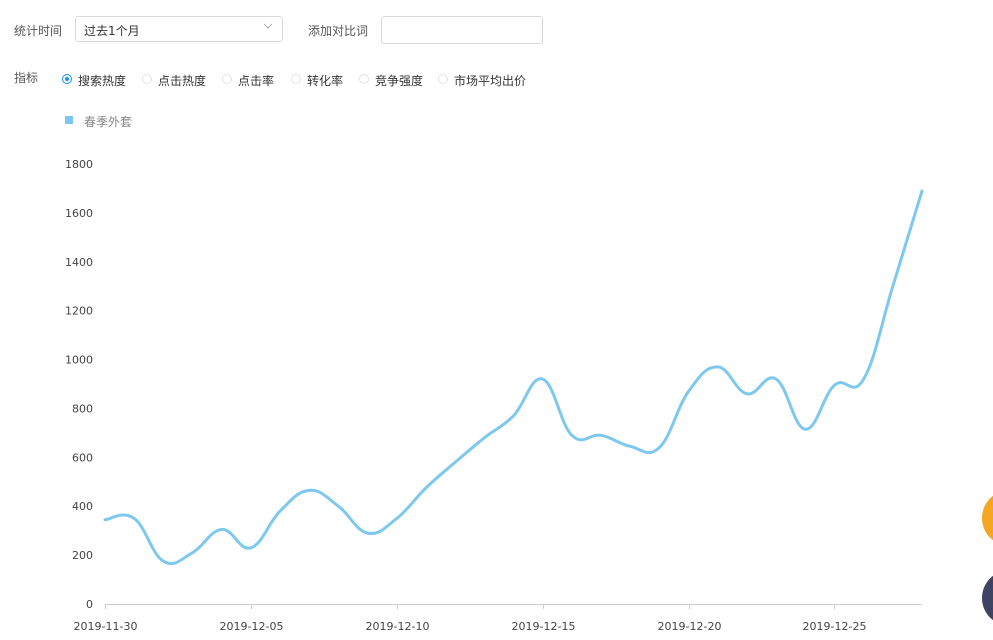 The width and height of the screenshot is (993, 640). I want to click on y-tick-label: 400, so click(82, 506).